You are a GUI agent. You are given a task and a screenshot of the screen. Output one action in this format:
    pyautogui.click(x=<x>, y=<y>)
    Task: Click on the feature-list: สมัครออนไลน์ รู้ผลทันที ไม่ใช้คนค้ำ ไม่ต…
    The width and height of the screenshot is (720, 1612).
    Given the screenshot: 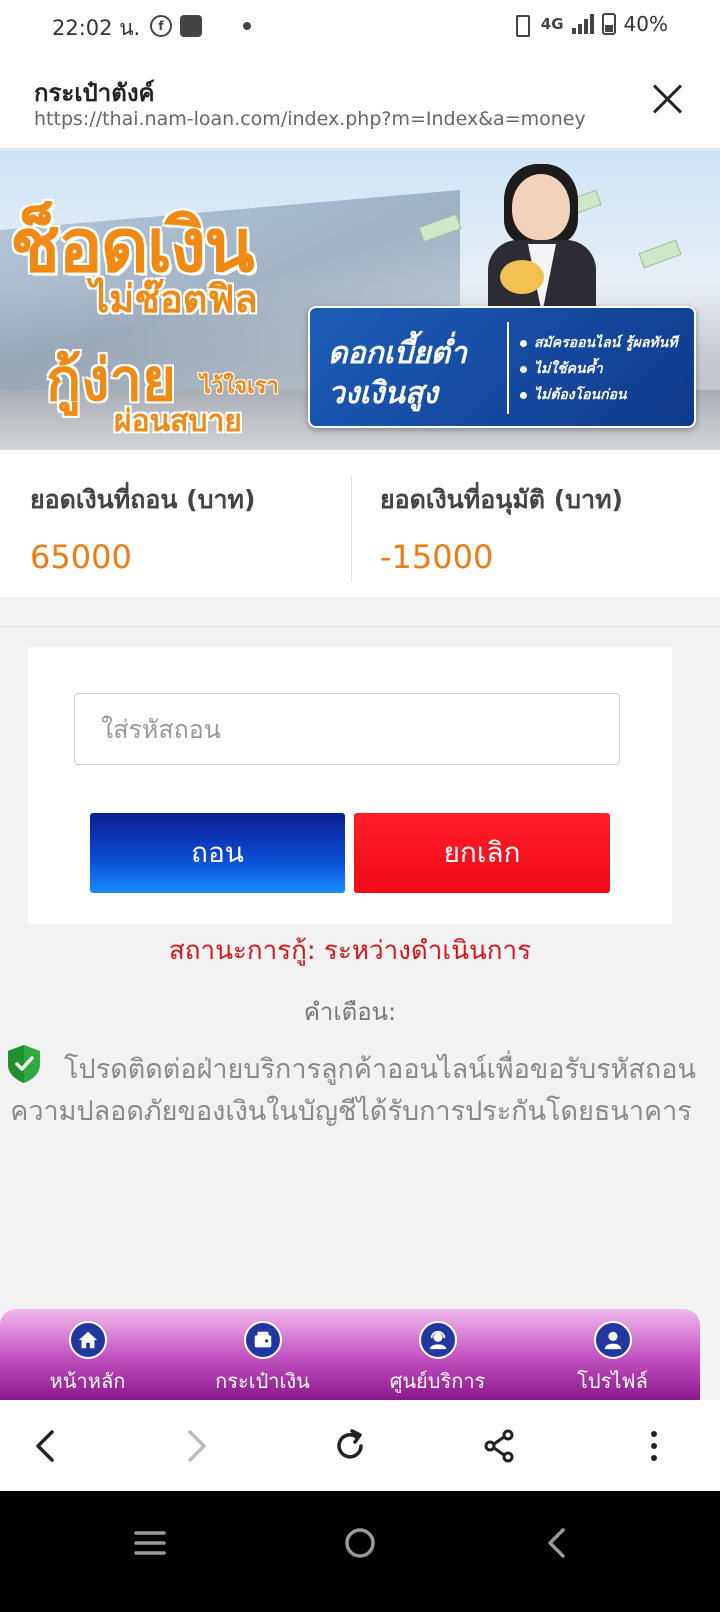 What is the action you would take?
    pyautogui.click(x=598, y=369)
    